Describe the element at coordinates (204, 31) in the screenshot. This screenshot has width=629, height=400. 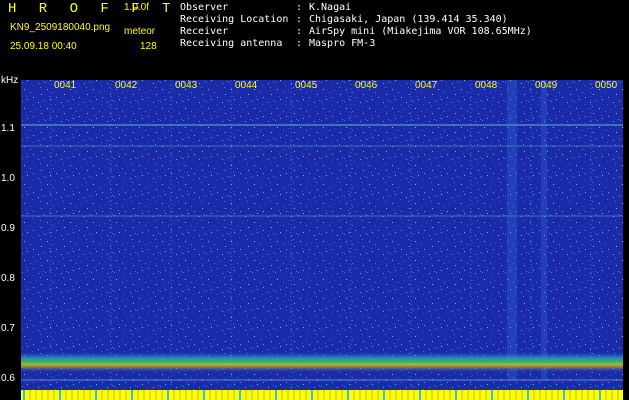
I see `receiver-label: Receiver` at that location.